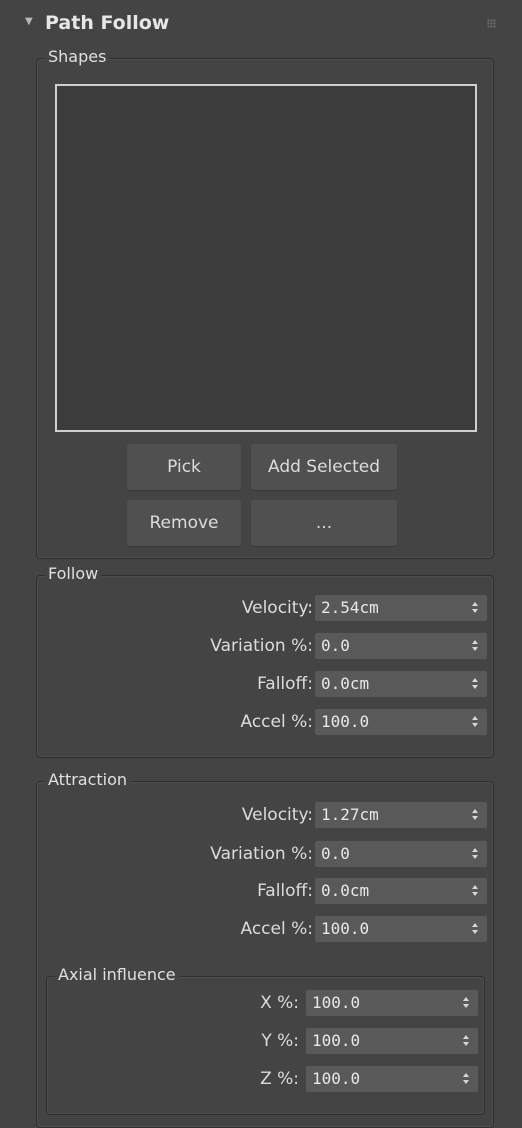  What do you see at coordinates (392, 1003) in the screenshot?
I see `axial-x-spinner: 100.0` at bounding box center [392, 1003].